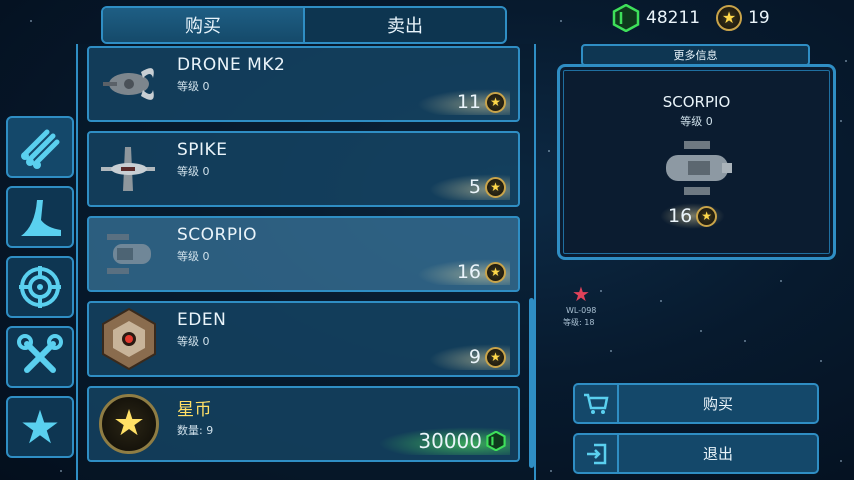 Image resolution: width=854 pixels, height=480 pixels. I want to click on list-item-spike: SPIKE 等级 0 5 ★, so click(303, 169).